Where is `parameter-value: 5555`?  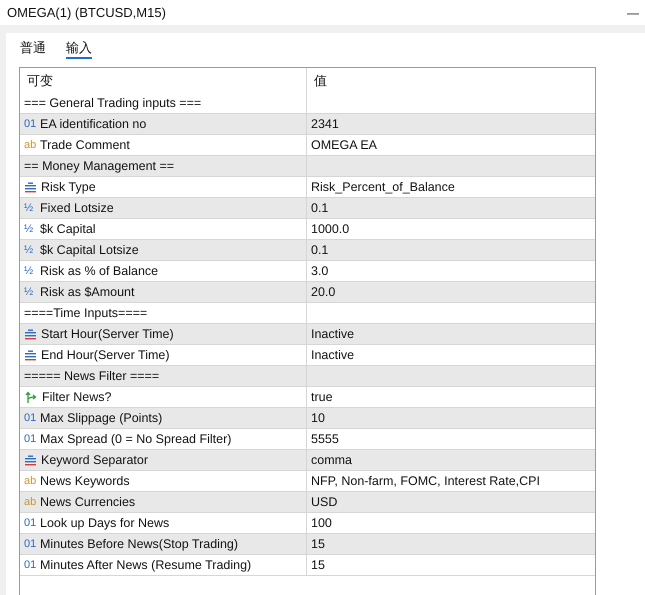
parameter-value: 5555 is located at coordinates (325, 439).